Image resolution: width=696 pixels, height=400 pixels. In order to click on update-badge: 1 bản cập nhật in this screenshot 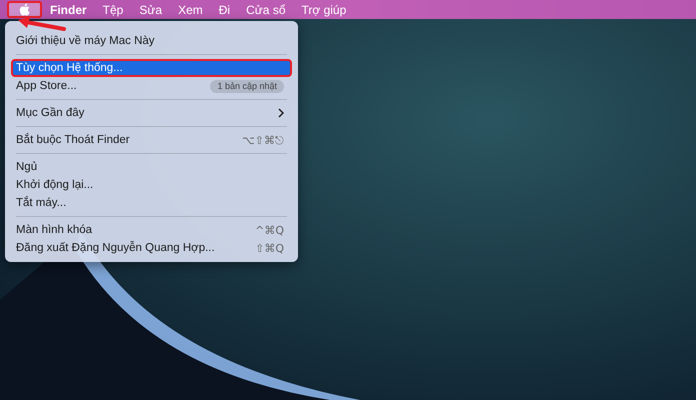, I will do `click(247, 86)`.